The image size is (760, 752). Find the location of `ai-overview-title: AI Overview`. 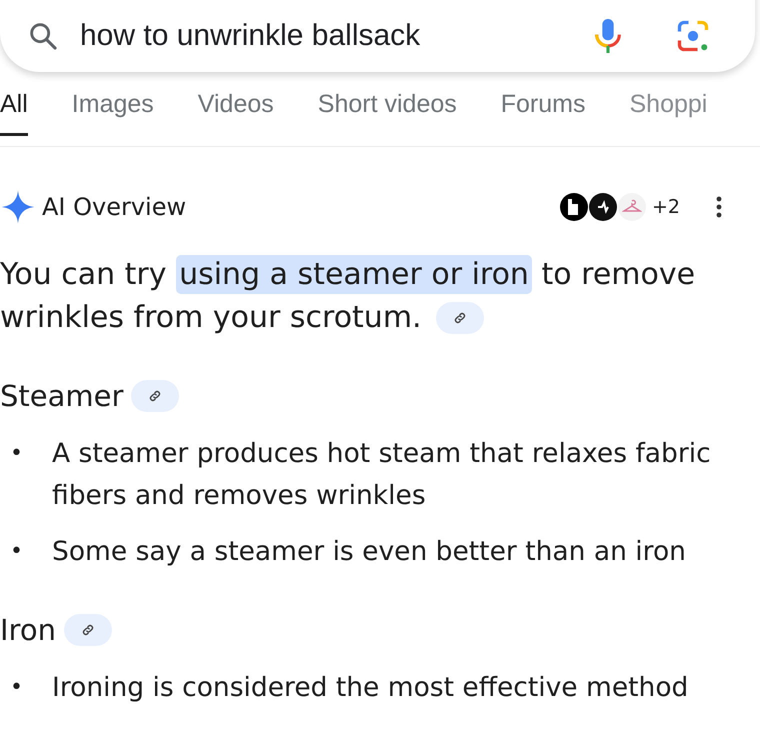

ai-overview-title: AI Overview is located at coordinates (115, 207).